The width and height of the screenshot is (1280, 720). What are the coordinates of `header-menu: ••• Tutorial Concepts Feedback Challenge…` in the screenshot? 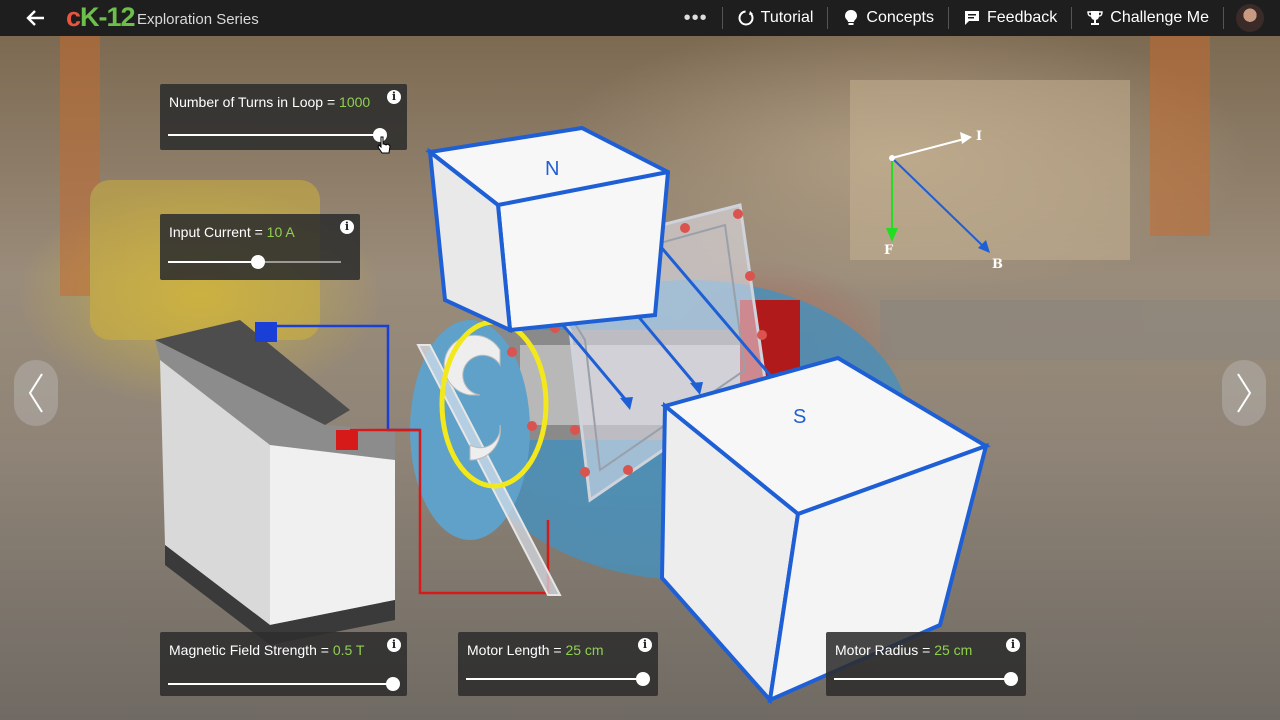 It's located at (979, 18).